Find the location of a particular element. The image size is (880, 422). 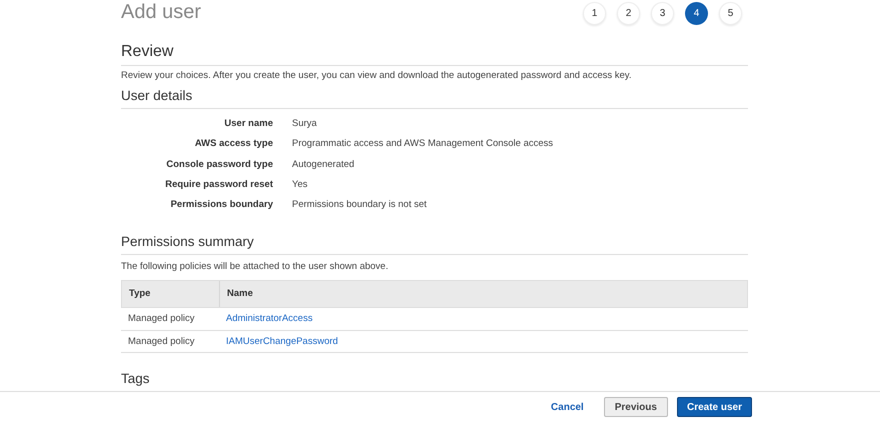

column-header: Type is located at coordinates (171, 294).